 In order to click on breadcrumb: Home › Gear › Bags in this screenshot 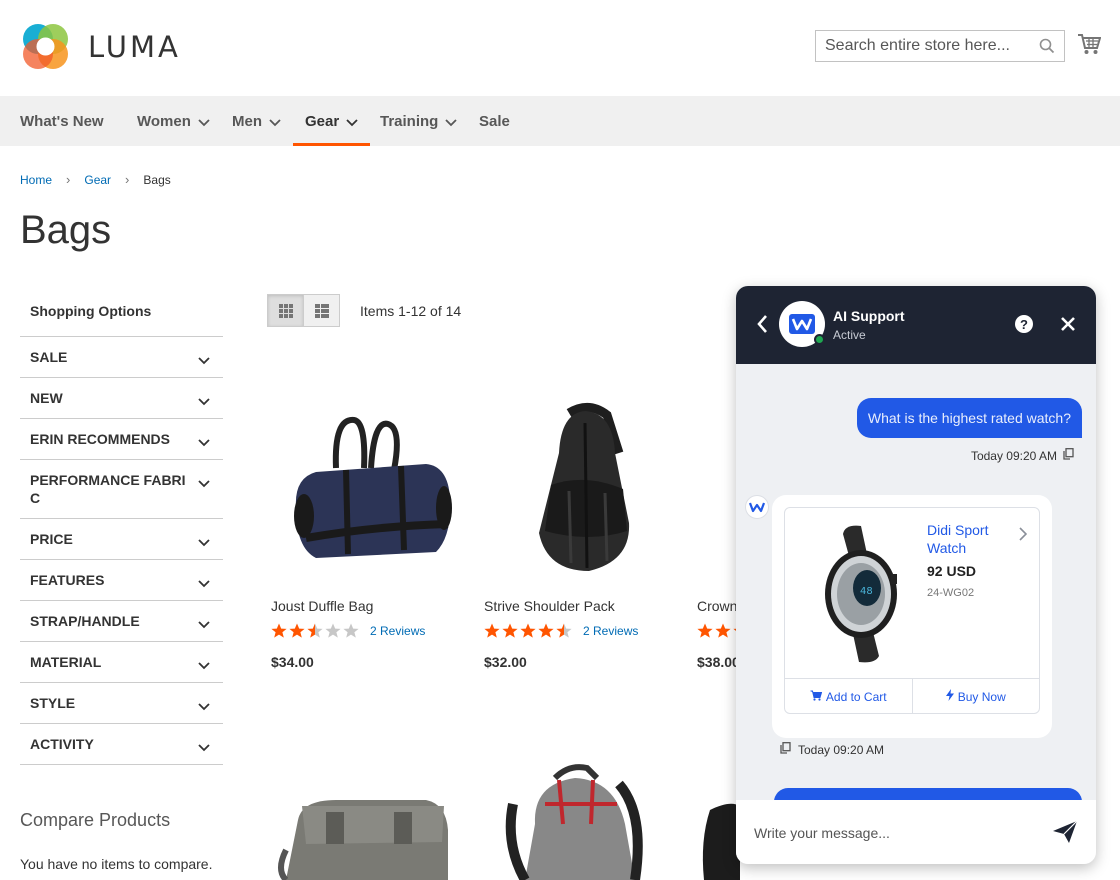, I will do `click(95, 179)`.